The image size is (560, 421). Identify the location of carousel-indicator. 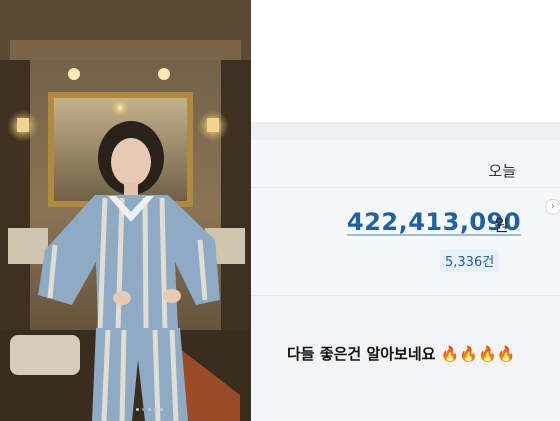
(149, 409).